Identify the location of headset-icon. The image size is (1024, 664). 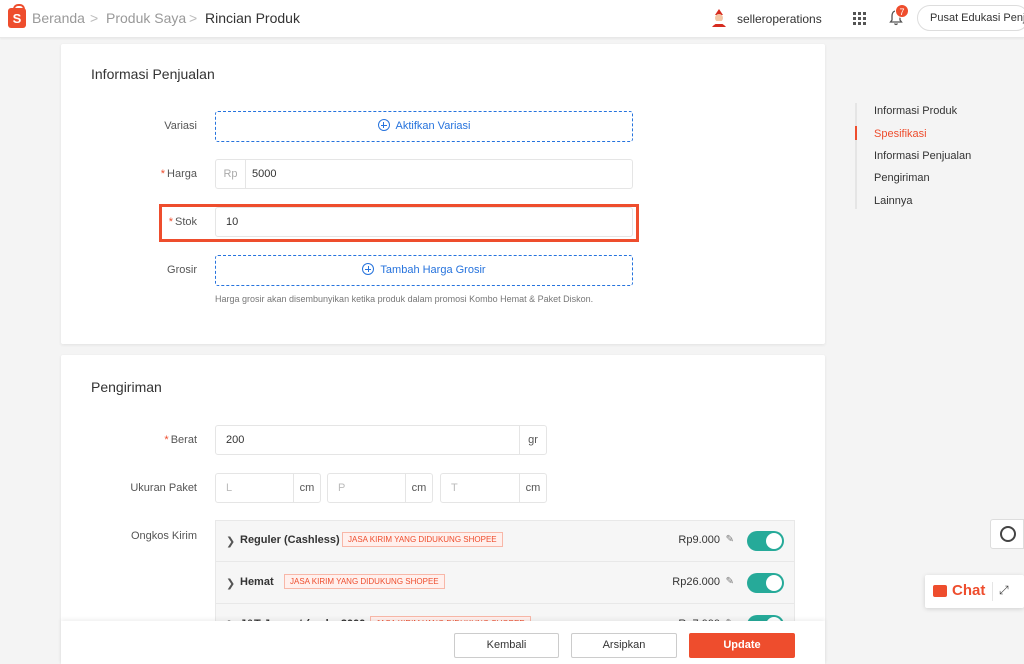
(1008, 534).